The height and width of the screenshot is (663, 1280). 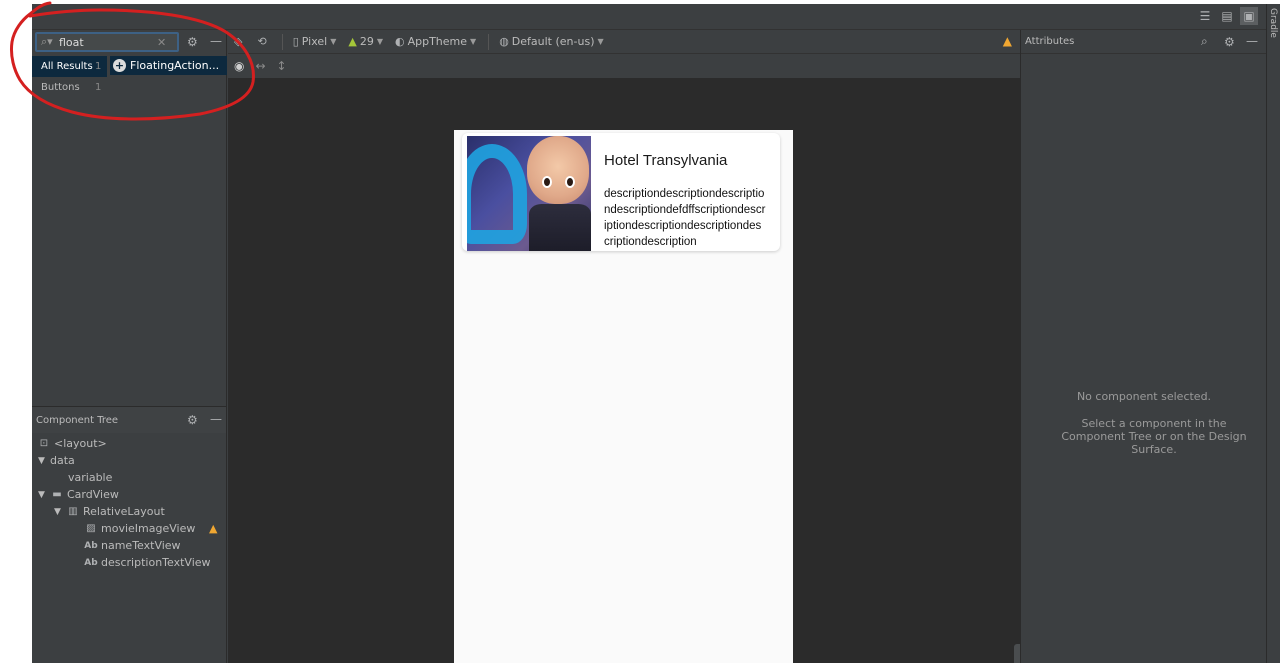 I want to click on tree-node-label: nameTextView, so click(x=141, y=545).